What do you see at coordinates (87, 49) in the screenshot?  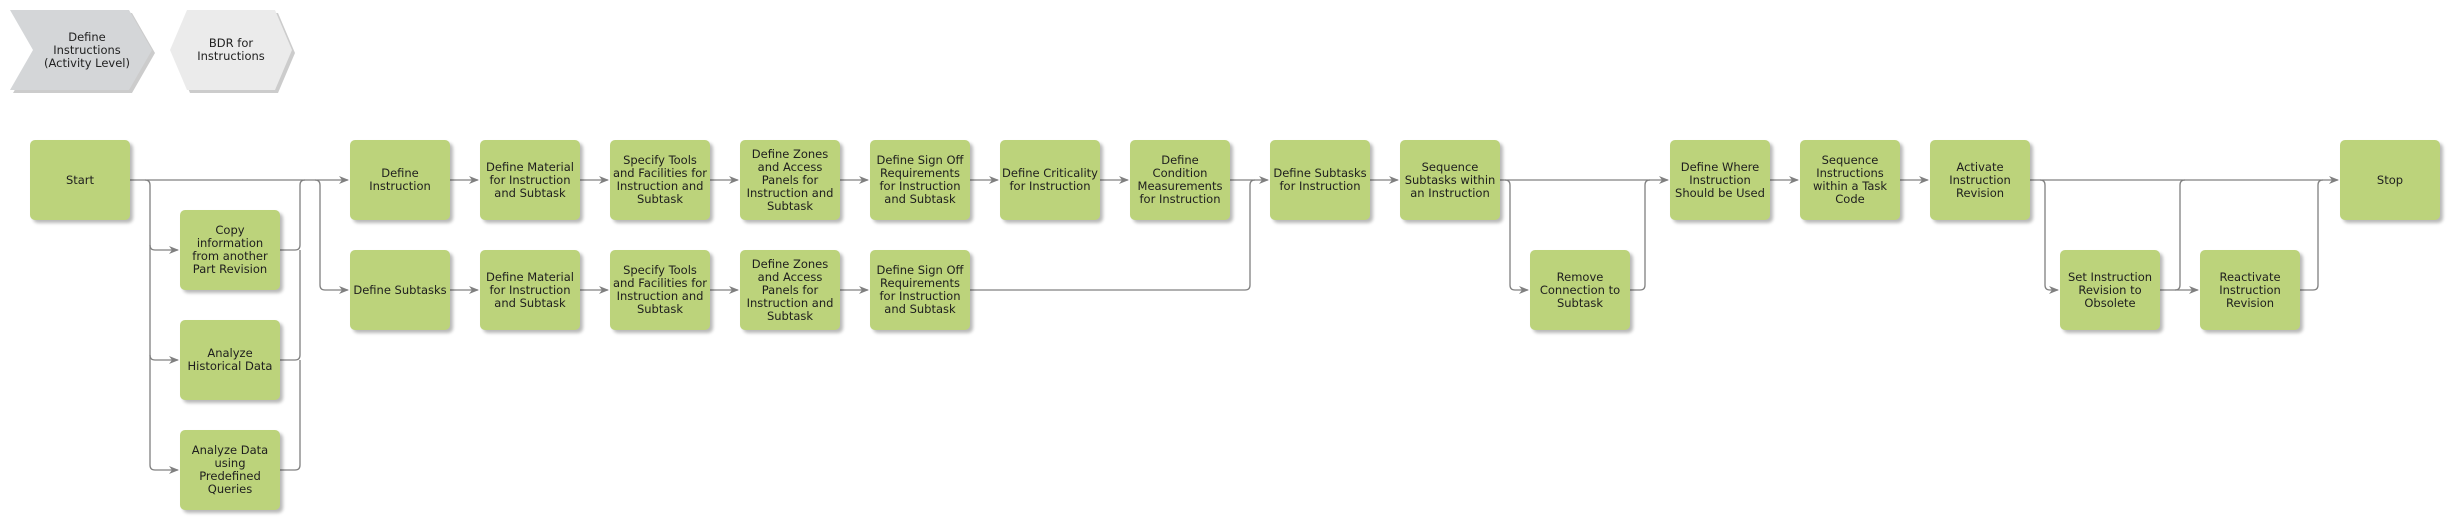 I see `phase-label: Define Instructions (Activity Level)` at bounding box center [87, 49].